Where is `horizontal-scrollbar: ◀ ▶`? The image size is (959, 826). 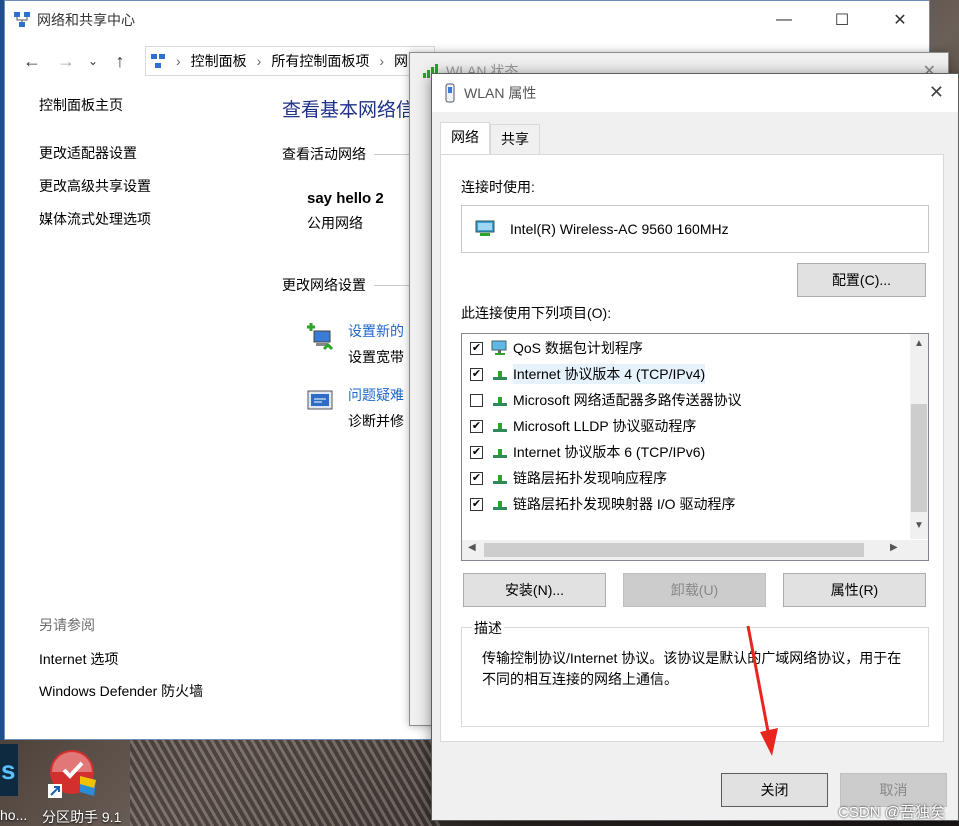 horizontal-scrollbar: ◀ ▶ is located at coordinates (695, 550).